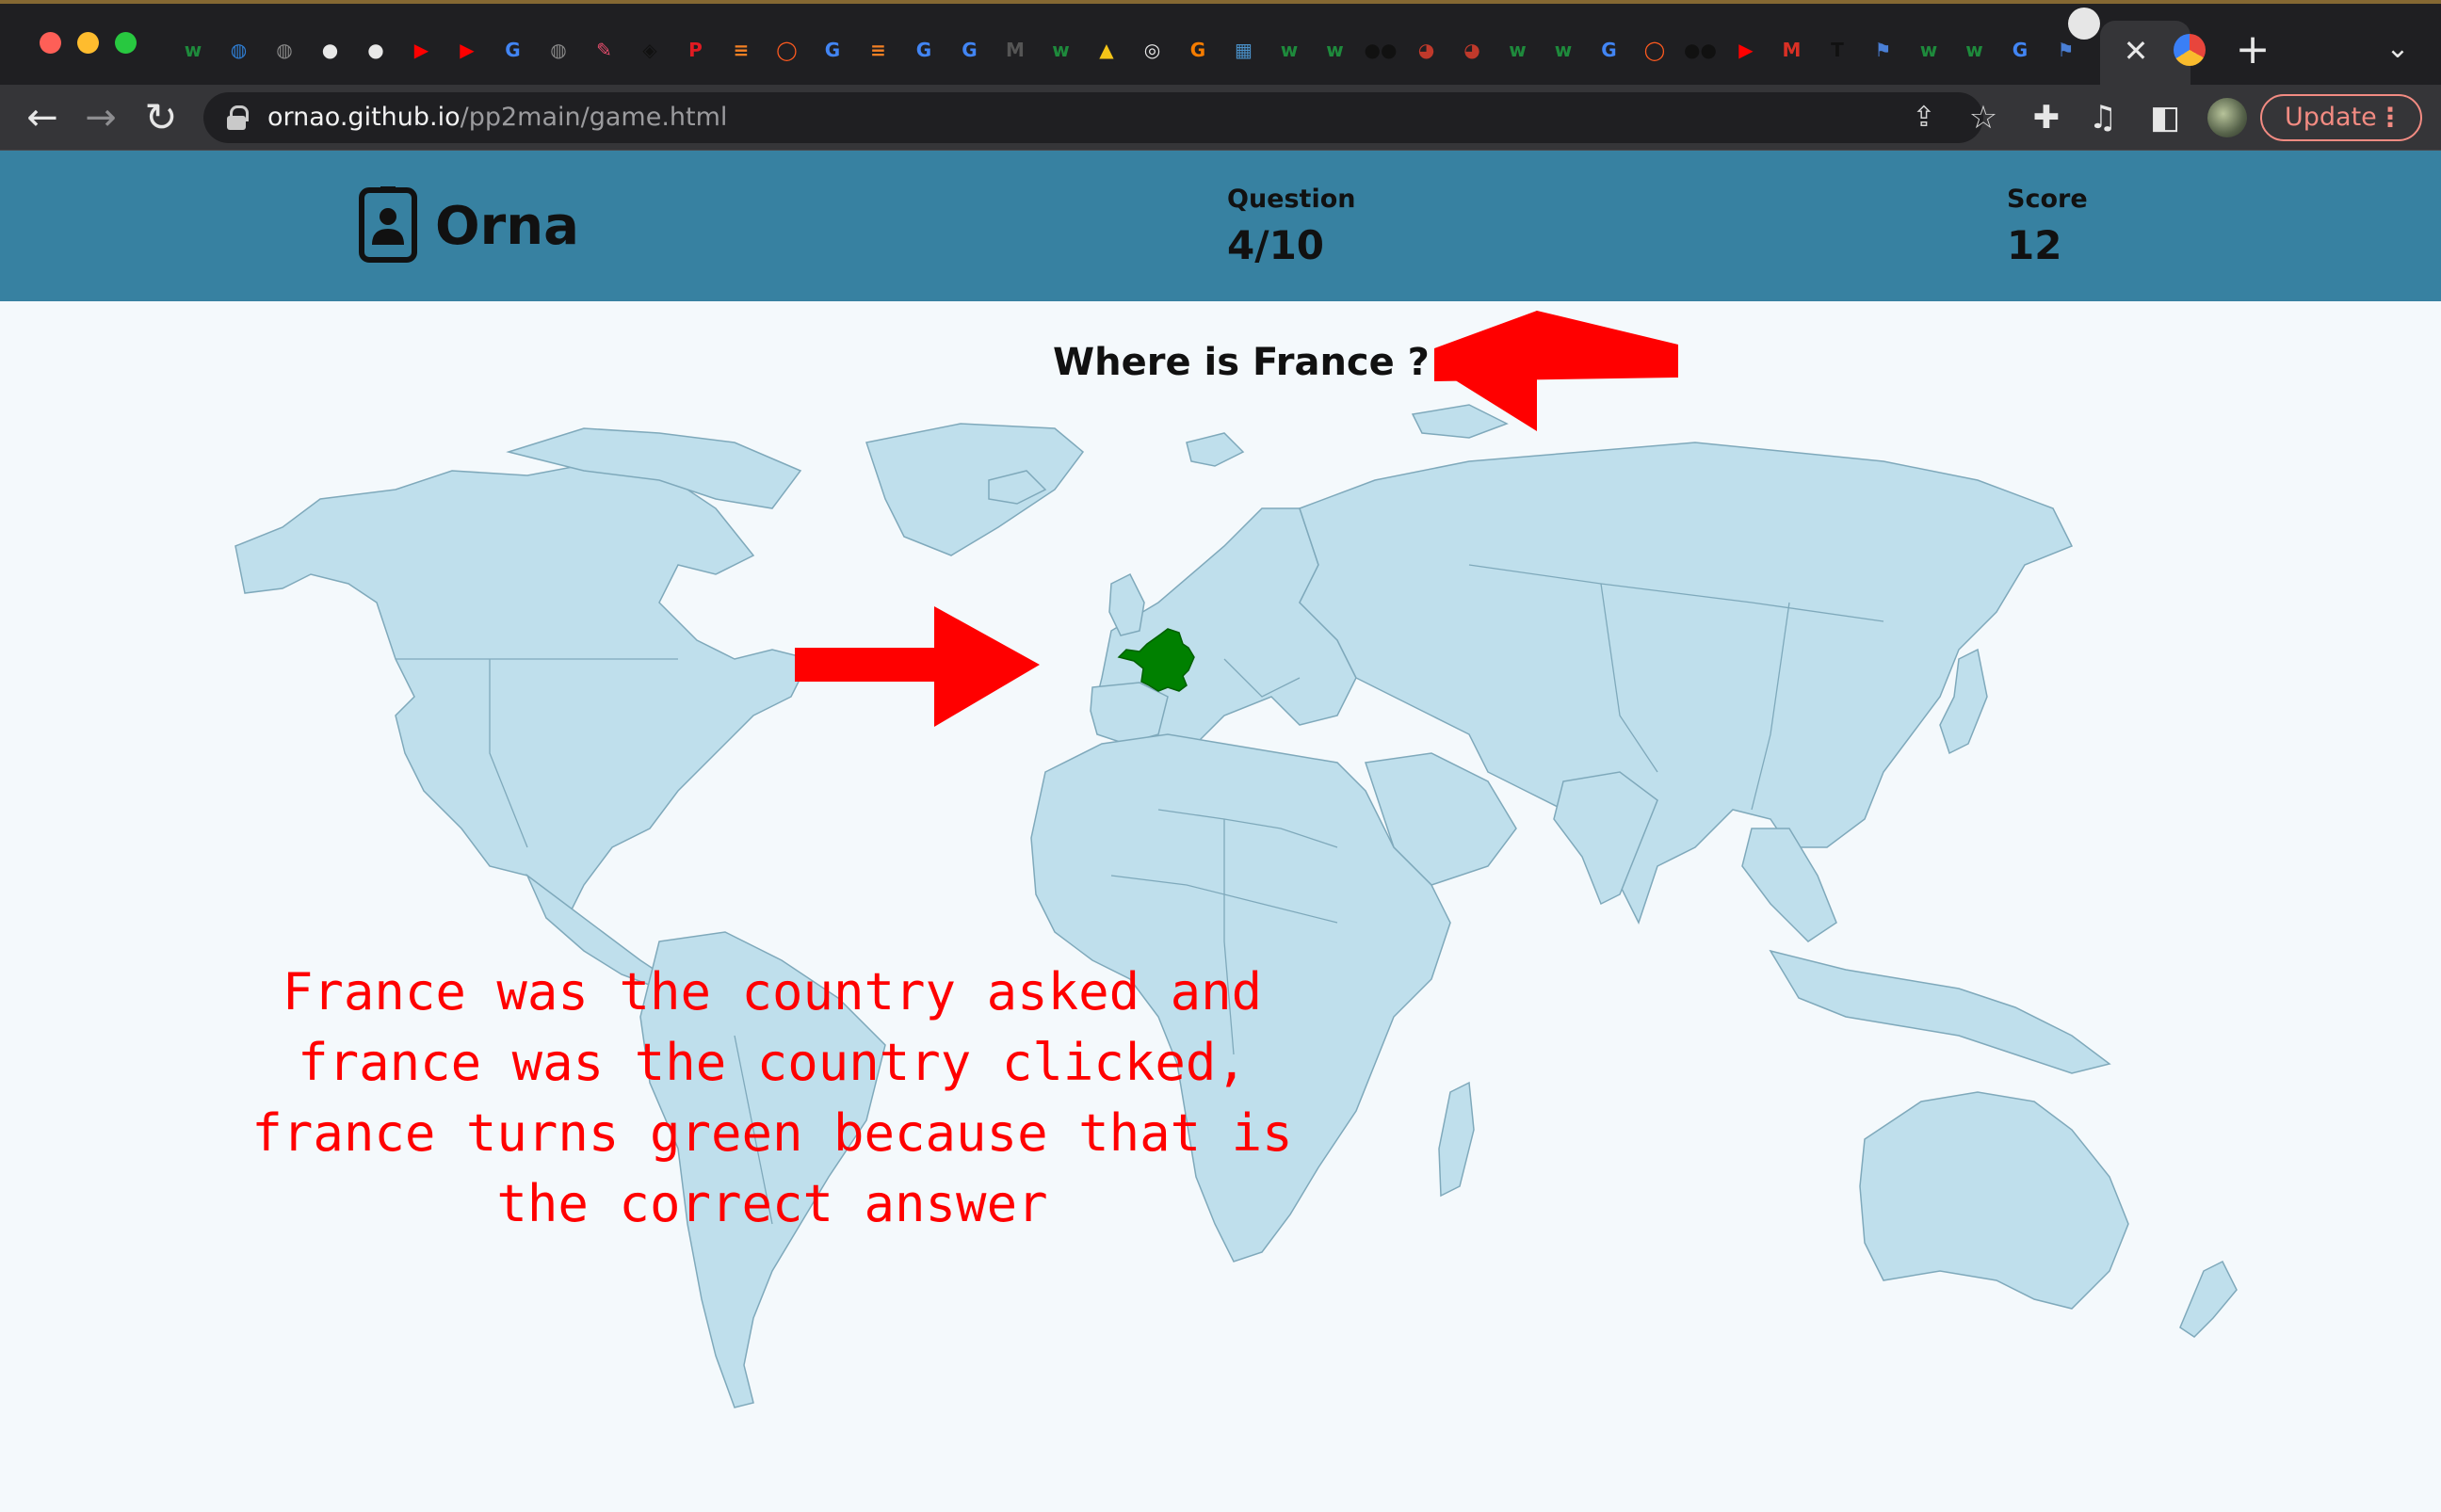 The height and width of the screenshot is (1512, 2441). I want to click on question-text: Where is France ?, so click(1242, 362).